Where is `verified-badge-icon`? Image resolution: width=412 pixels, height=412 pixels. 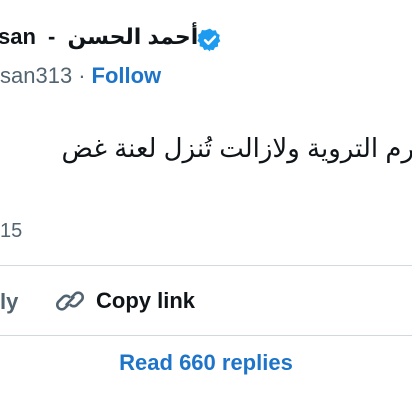 verified-badge-icon is located at coordinates (209, 40).